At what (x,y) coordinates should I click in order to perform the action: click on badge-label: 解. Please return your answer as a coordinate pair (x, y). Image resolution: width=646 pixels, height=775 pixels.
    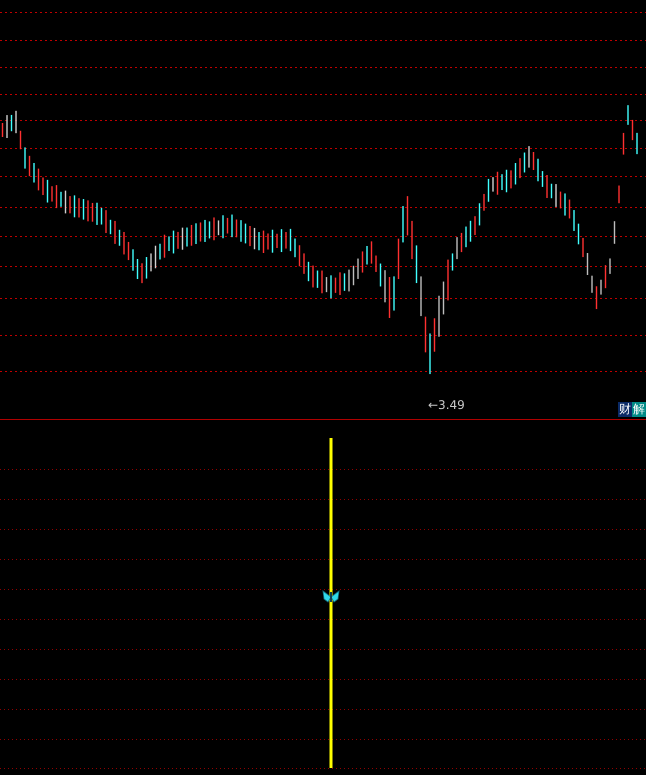
    Looking at the image, I should click on (639, 409).